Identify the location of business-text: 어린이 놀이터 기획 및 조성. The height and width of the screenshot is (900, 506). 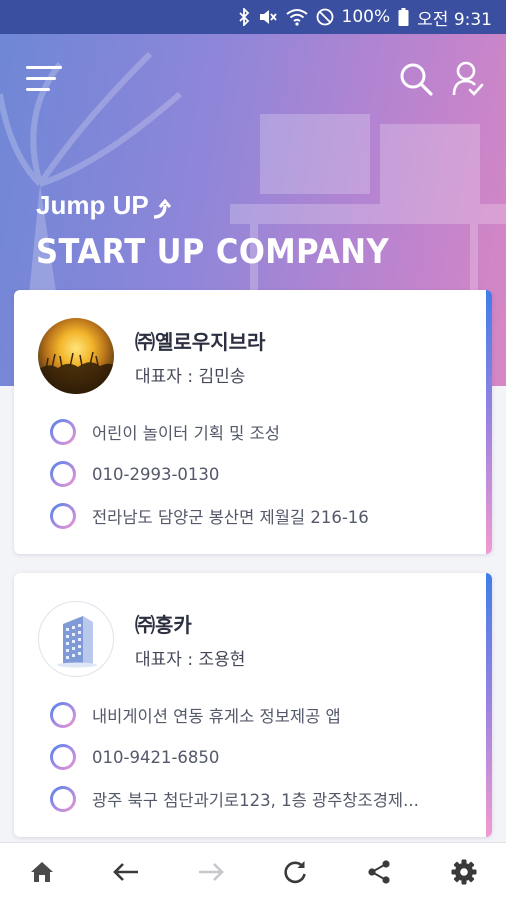
(186, 433).